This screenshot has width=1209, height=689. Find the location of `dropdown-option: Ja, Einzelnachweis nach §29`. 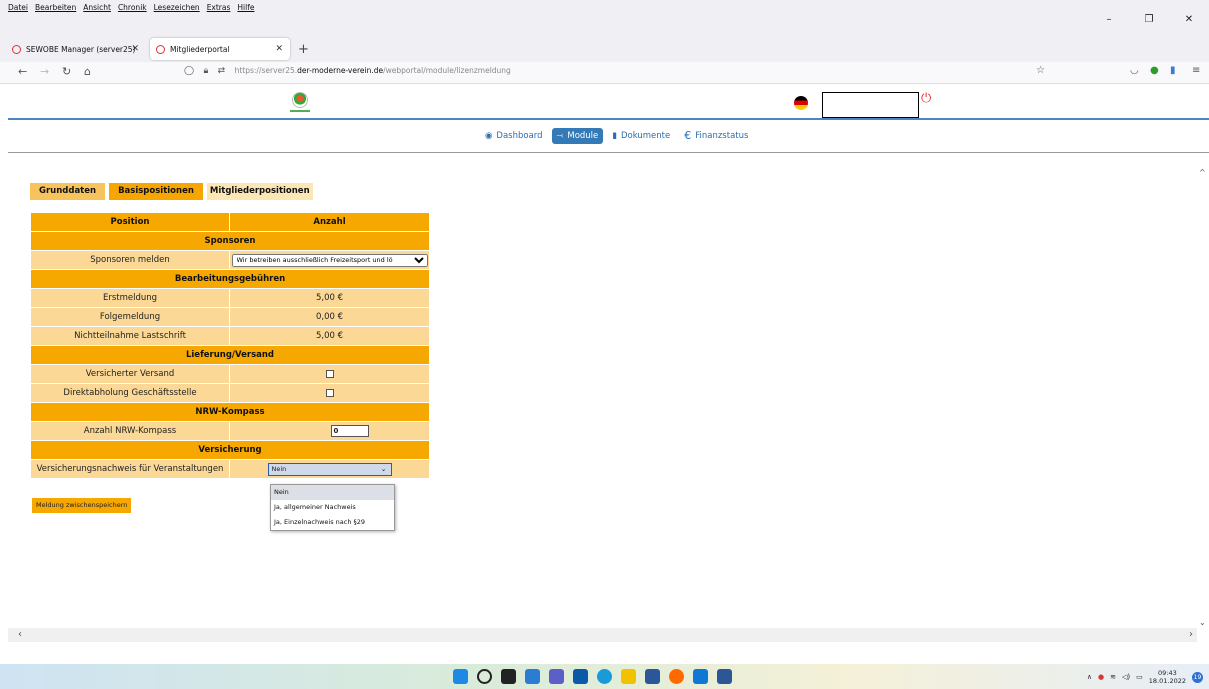

dropdown-option: Ja, Einzelnachweis nach §29 is located at coordinates (332, 522).